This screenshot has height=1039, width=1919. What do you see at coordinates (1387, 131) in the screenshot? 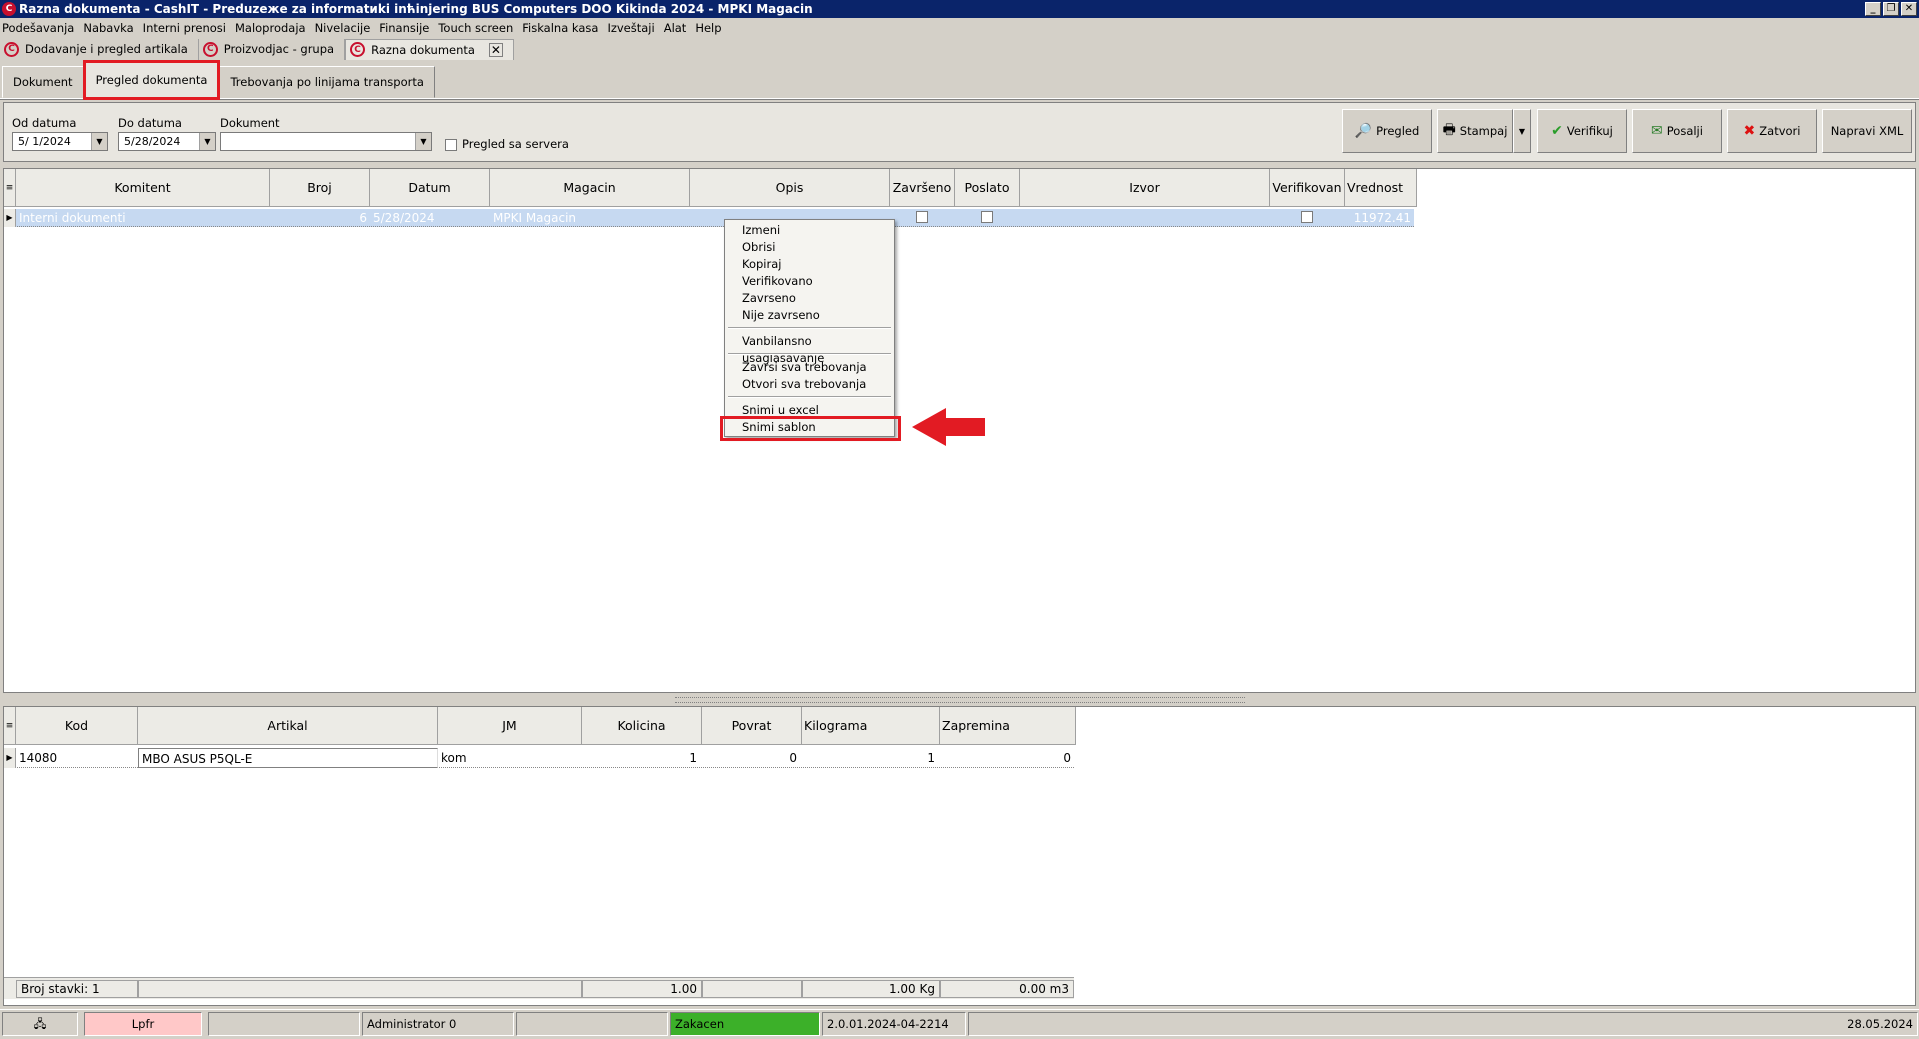
I see `pregled-button: 🔎 Pregled` at bounding box center [1387, 131].